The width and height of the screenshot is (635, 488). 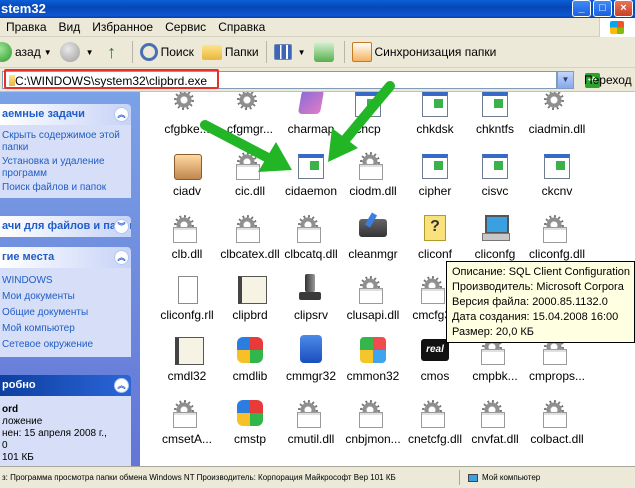 What do you see at coordinates (43, 114) in the screenshot?
I see `file-tasks-title: аемные задачи` at bounding box center [43, 114].